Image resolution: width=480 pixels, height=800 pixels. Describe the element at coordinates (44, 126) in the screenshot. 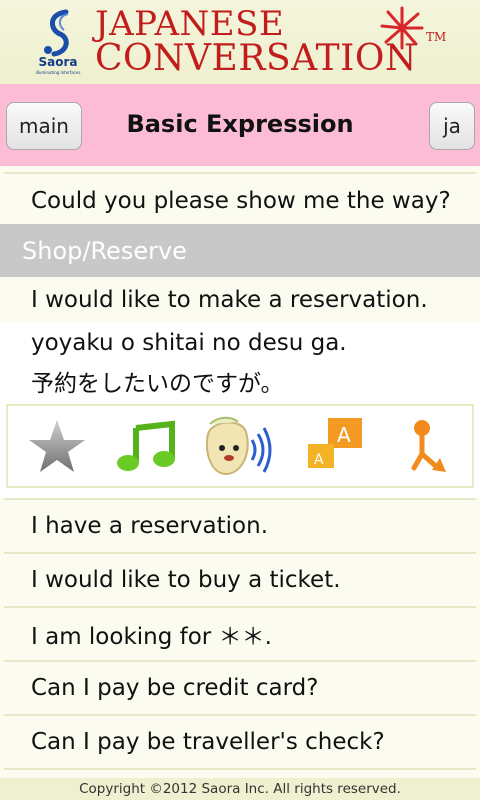

I see `main-button: main` at that location.